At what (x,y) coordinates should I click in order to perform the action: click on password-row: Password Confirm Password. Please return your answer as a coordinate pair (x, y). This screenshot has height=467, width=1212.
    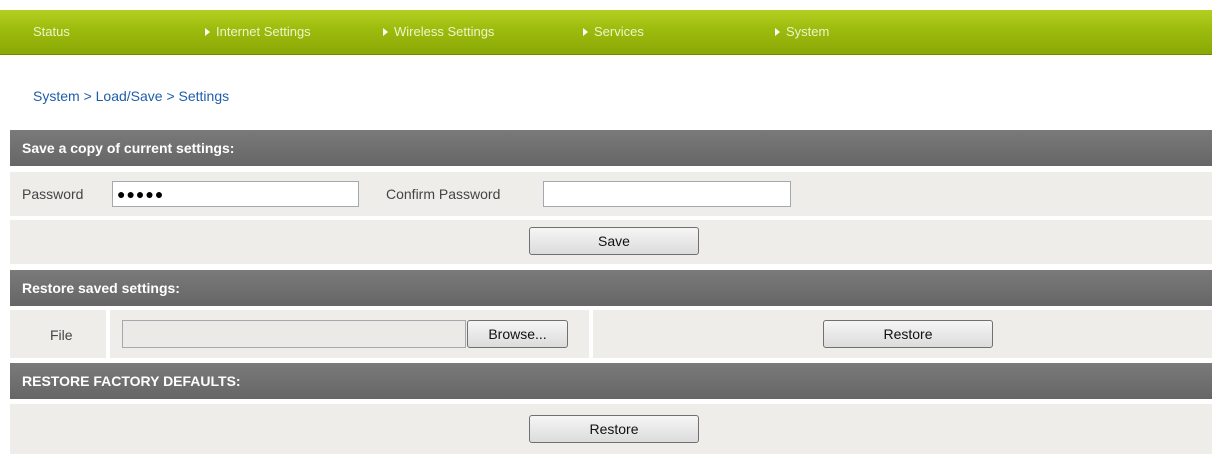
    Looking at the image, I should click on (611, 194).